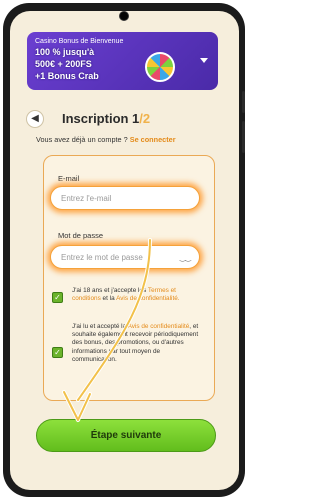  Describe the element at coordinates (124, 16) in the screenshot. I see `front-camera` at that location.